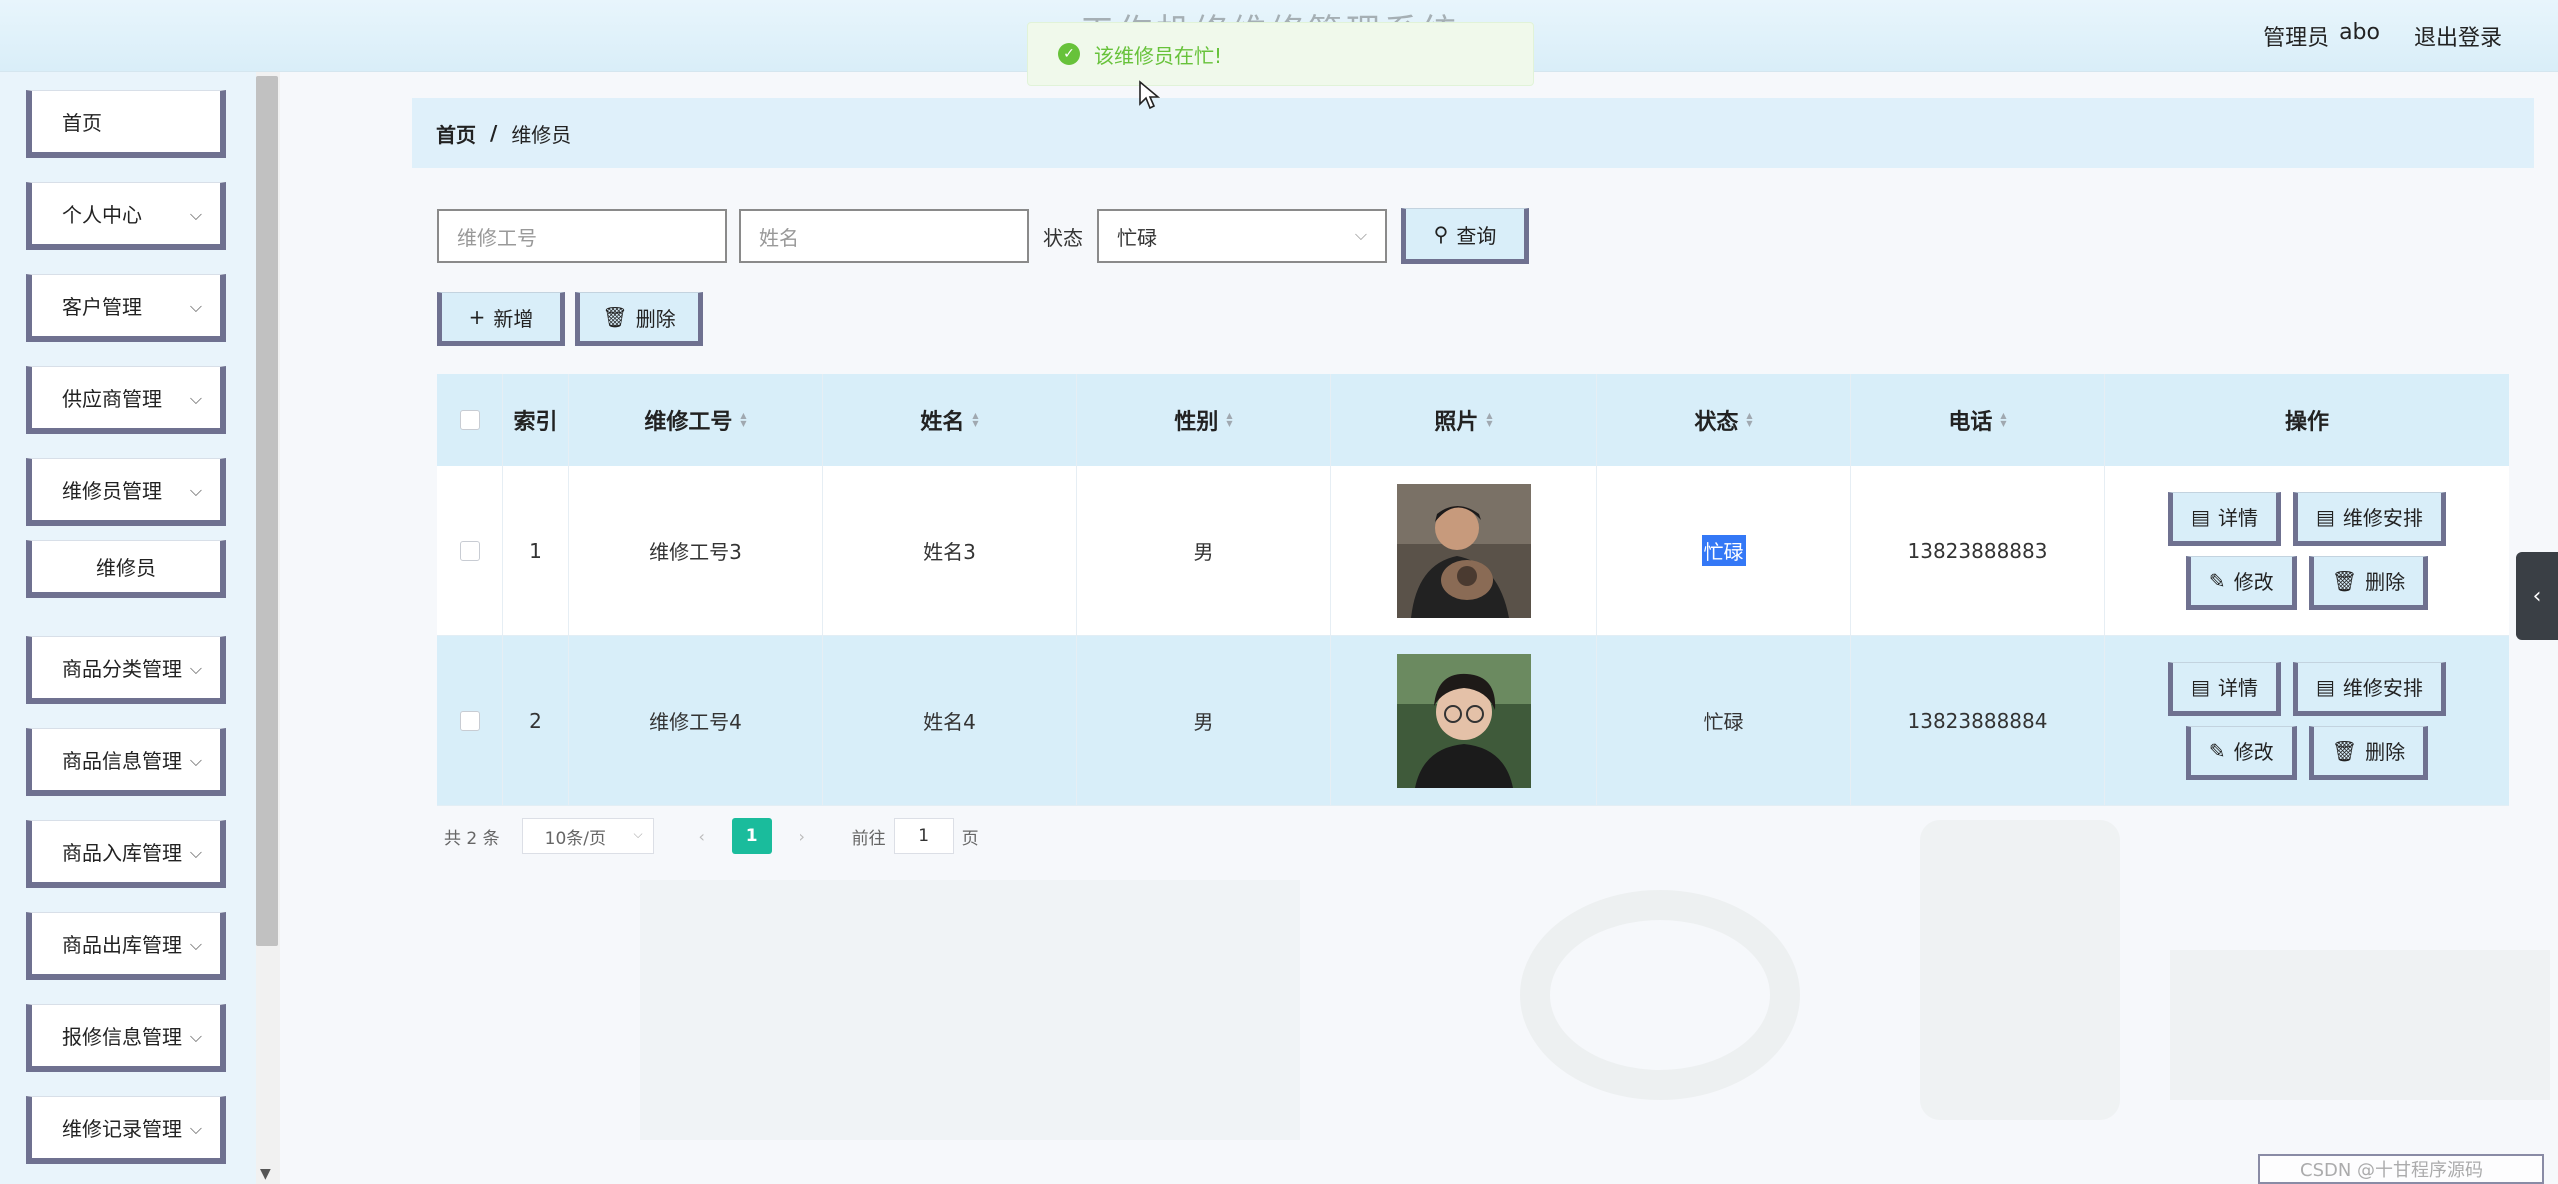  Describe the element at coordinates (126, 1038) in the screenshot. I see `sidebar-item-repair-info: 报修信息管理 ⌵` at that location.